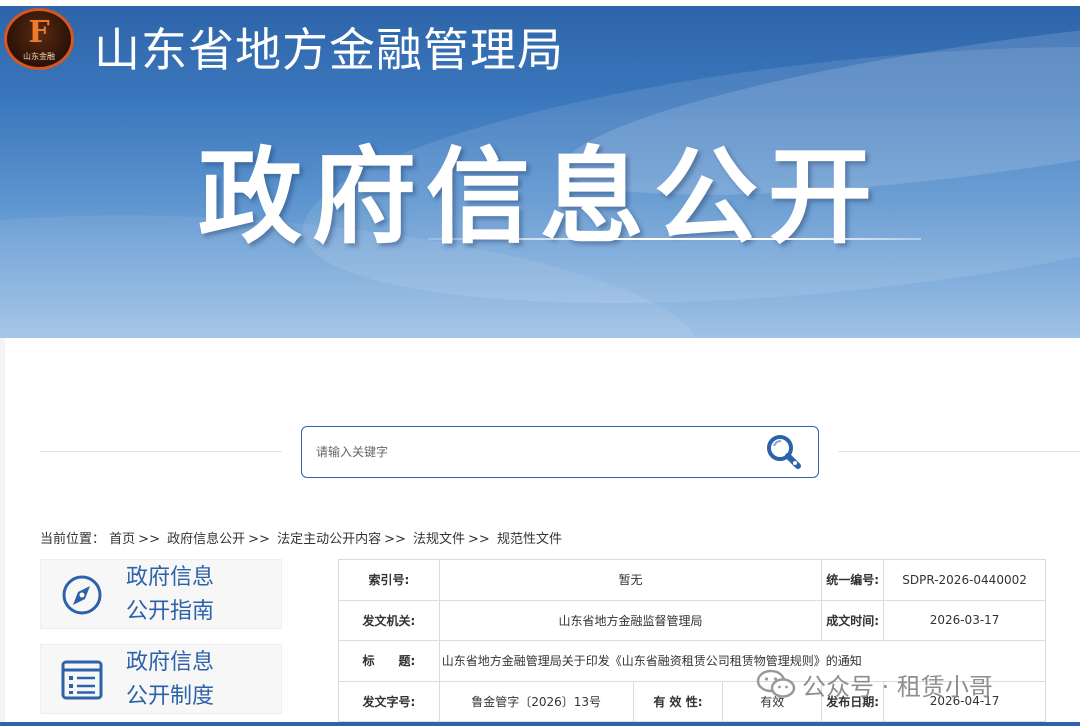  What do you see at coordinates (122, 539) in the screenshot?
I see `breadcrumb-home: 首页` at bounding box center [122, 539].